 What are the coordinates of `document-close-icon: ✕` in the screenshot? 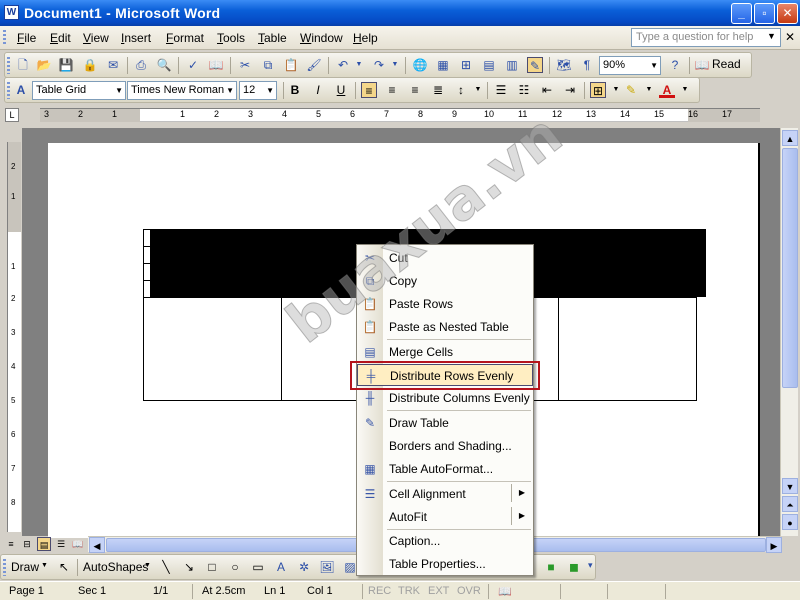 It's located at (790, 37).